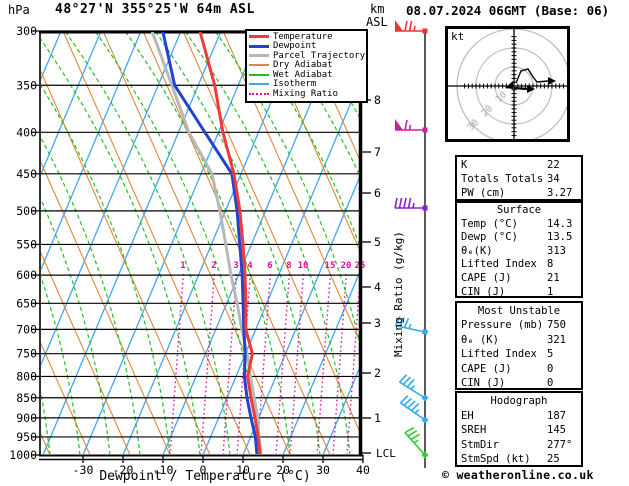  I want to click on svg-text: 1000, so click(23, 455).